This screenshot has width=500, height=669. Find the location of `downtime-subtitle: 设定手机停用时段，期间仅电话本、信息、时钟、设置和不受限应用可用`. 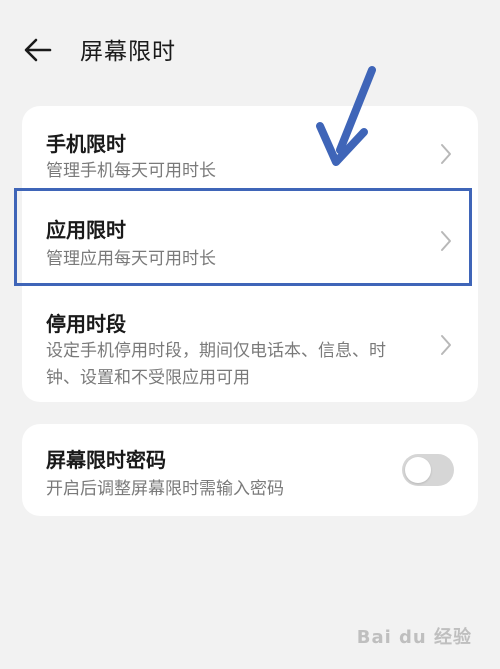

downtime-subtitle: 设定手机停用时段，期间仅电话本、信息、时钟、设置和不受限应用可用 is located at coordinates (216, 364).